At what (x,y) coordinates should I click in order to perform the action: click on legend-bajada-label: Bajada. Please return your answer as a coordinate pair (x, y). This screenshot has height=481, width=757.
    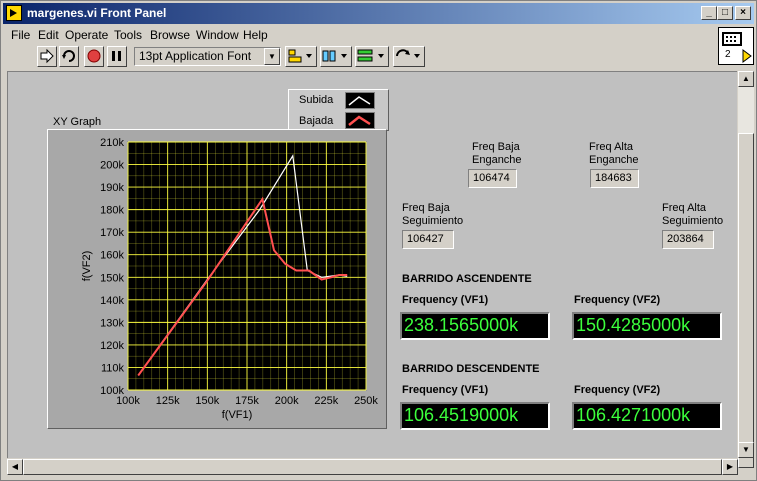
    Looking at the image, I should click on (316, 121).